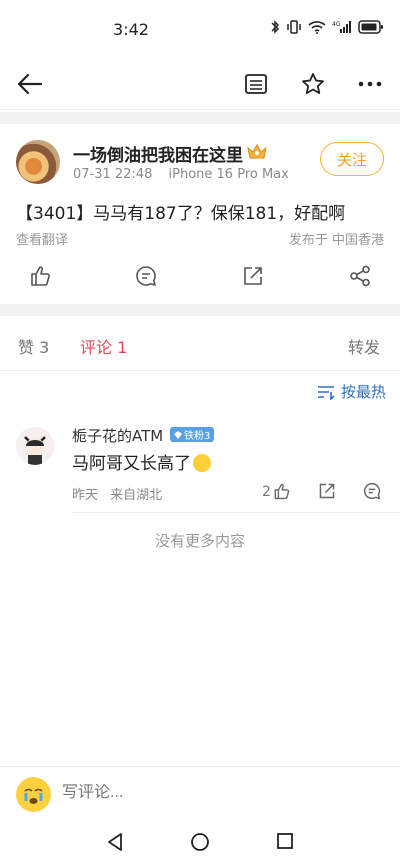 This screenshot has height=867, width=400. Describe the element at coordinates (294, 27) in the screenshot. I see `vibrate-icon` at that location.